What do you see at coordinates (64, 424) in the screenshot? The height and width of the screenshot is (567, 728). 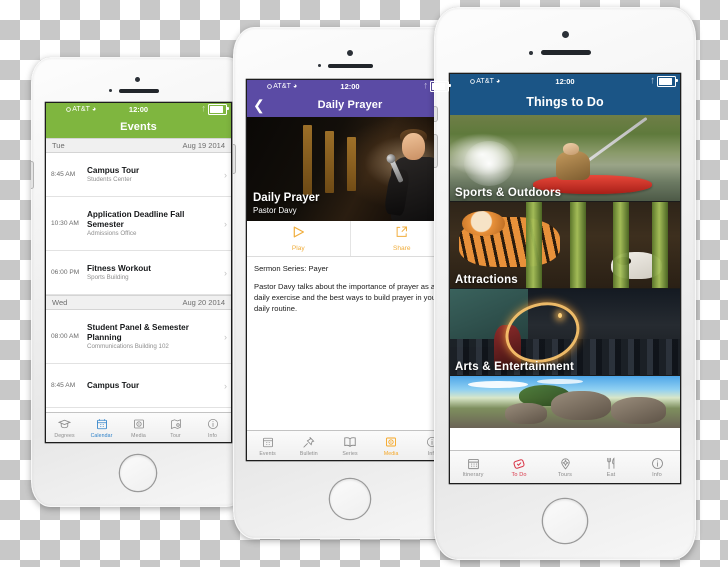 I see `graduation-cap-icon` at bounding box center [64, 424].